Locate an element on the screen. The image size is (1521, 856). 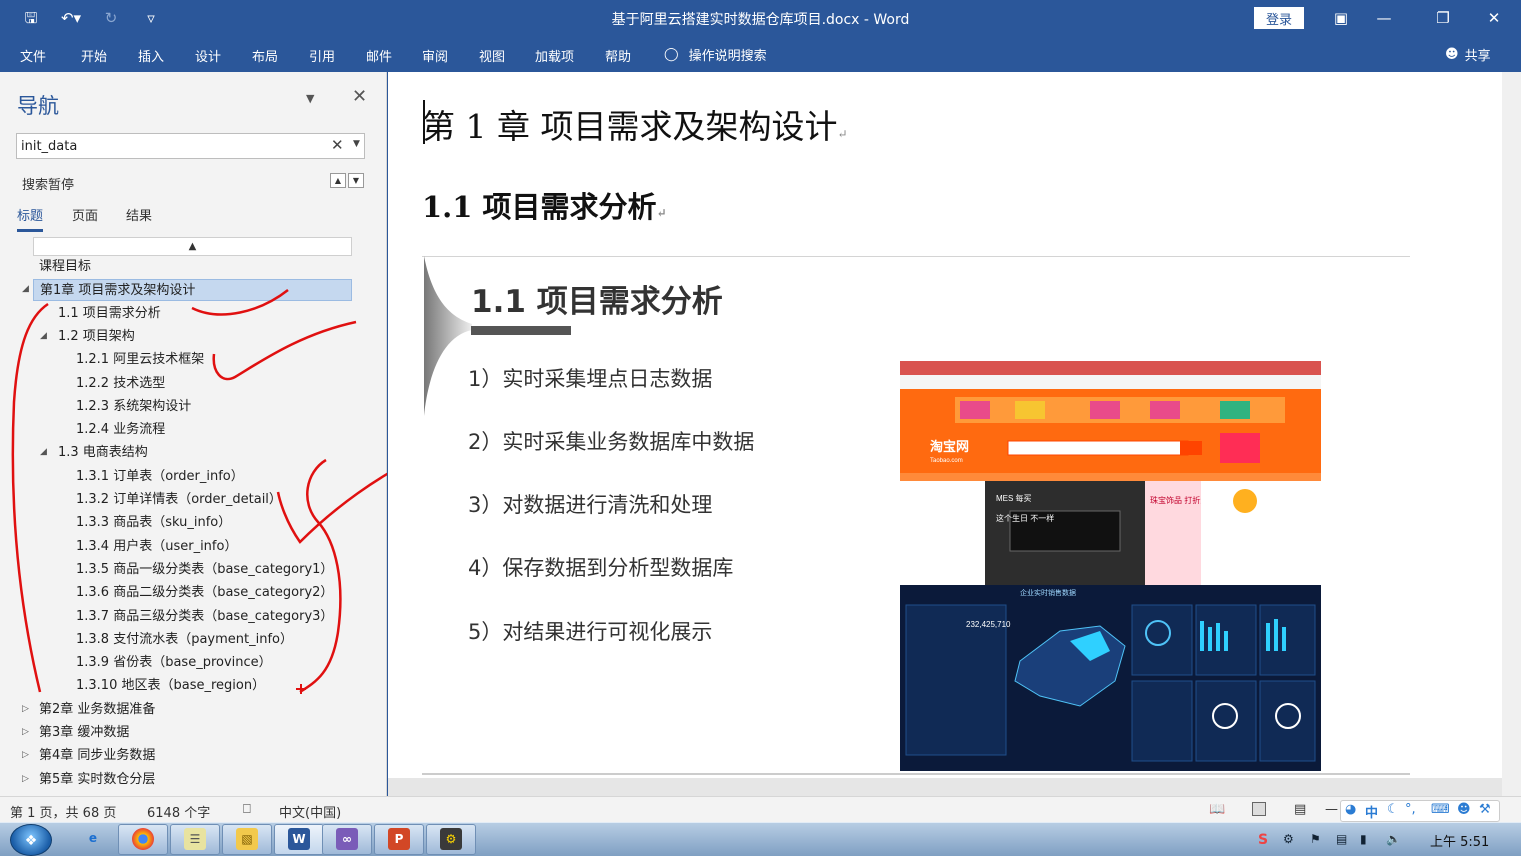
chevron-down-icon: ▼ is located at coordinates (310, 98).